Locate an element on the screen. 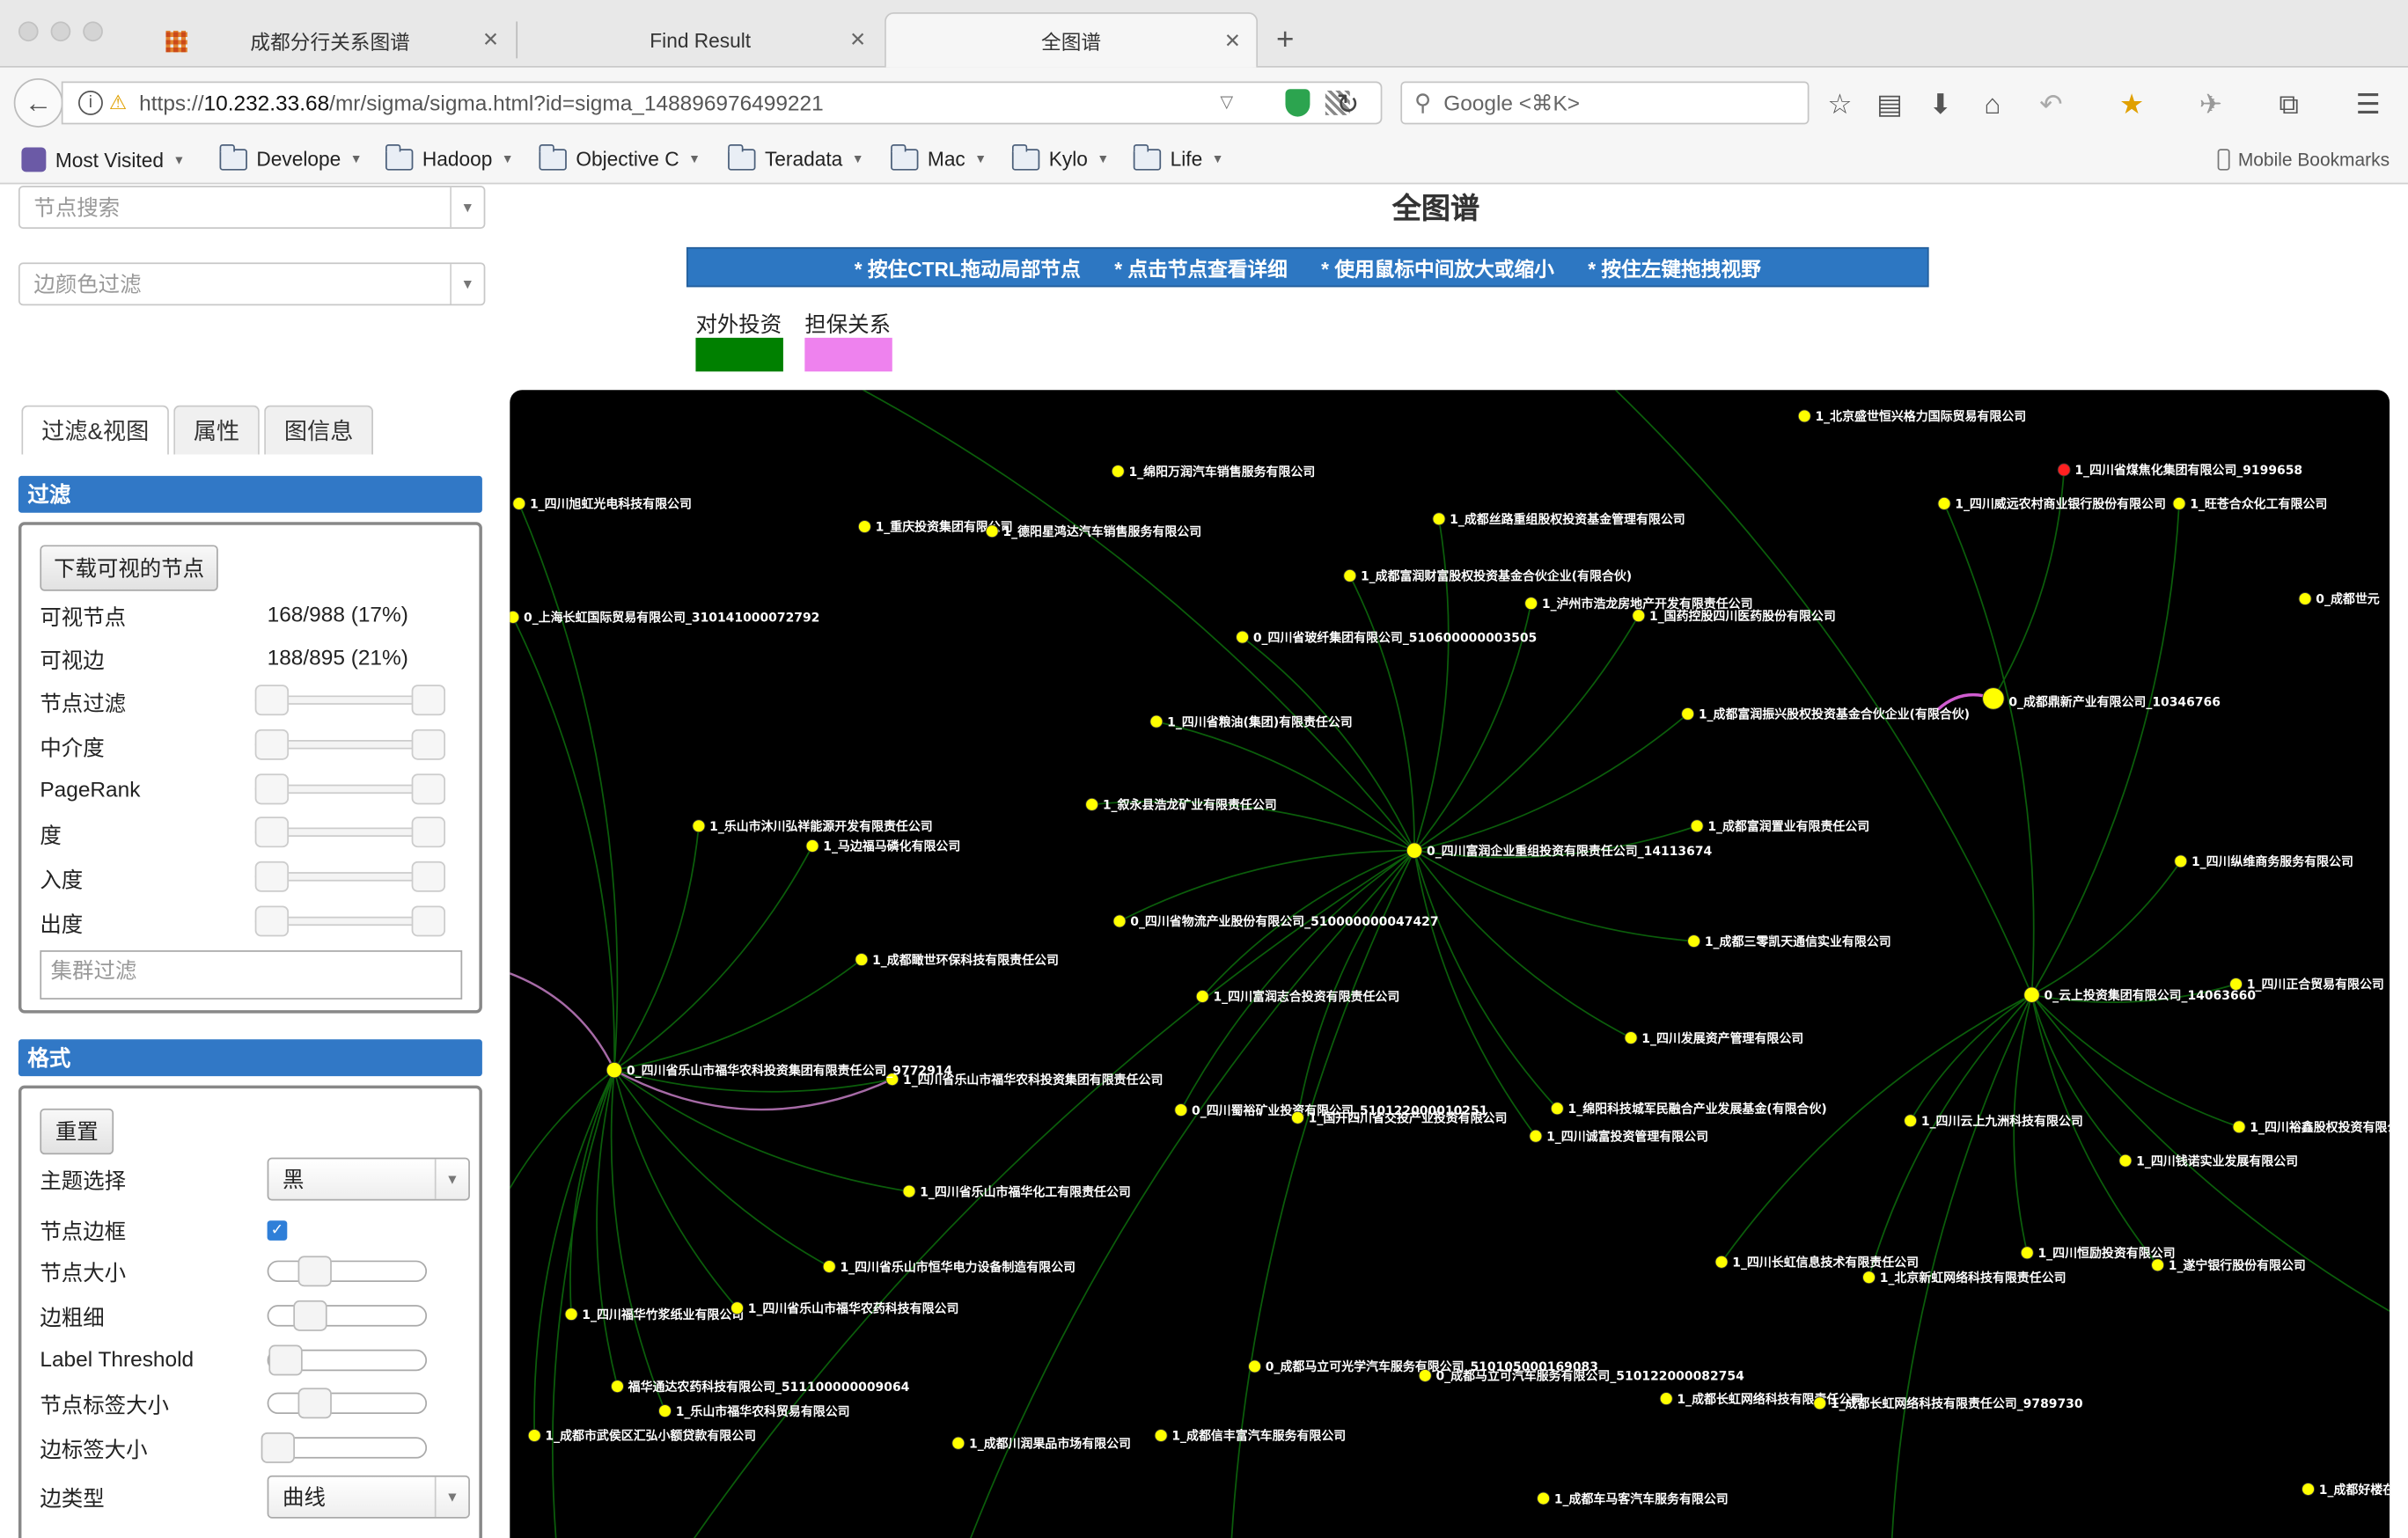 The image size is (2408, 1538). graph-node: 1_四川威远农村商业银行股份有限公司 is located at coordinates (2051, 504).